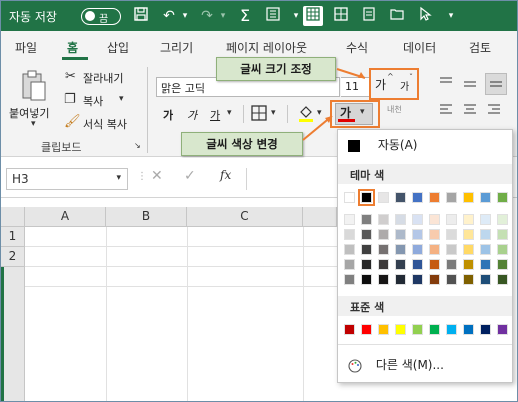 This screenshot has height=402, width=518. I want to click on align-left-icon, so click(446, 112).